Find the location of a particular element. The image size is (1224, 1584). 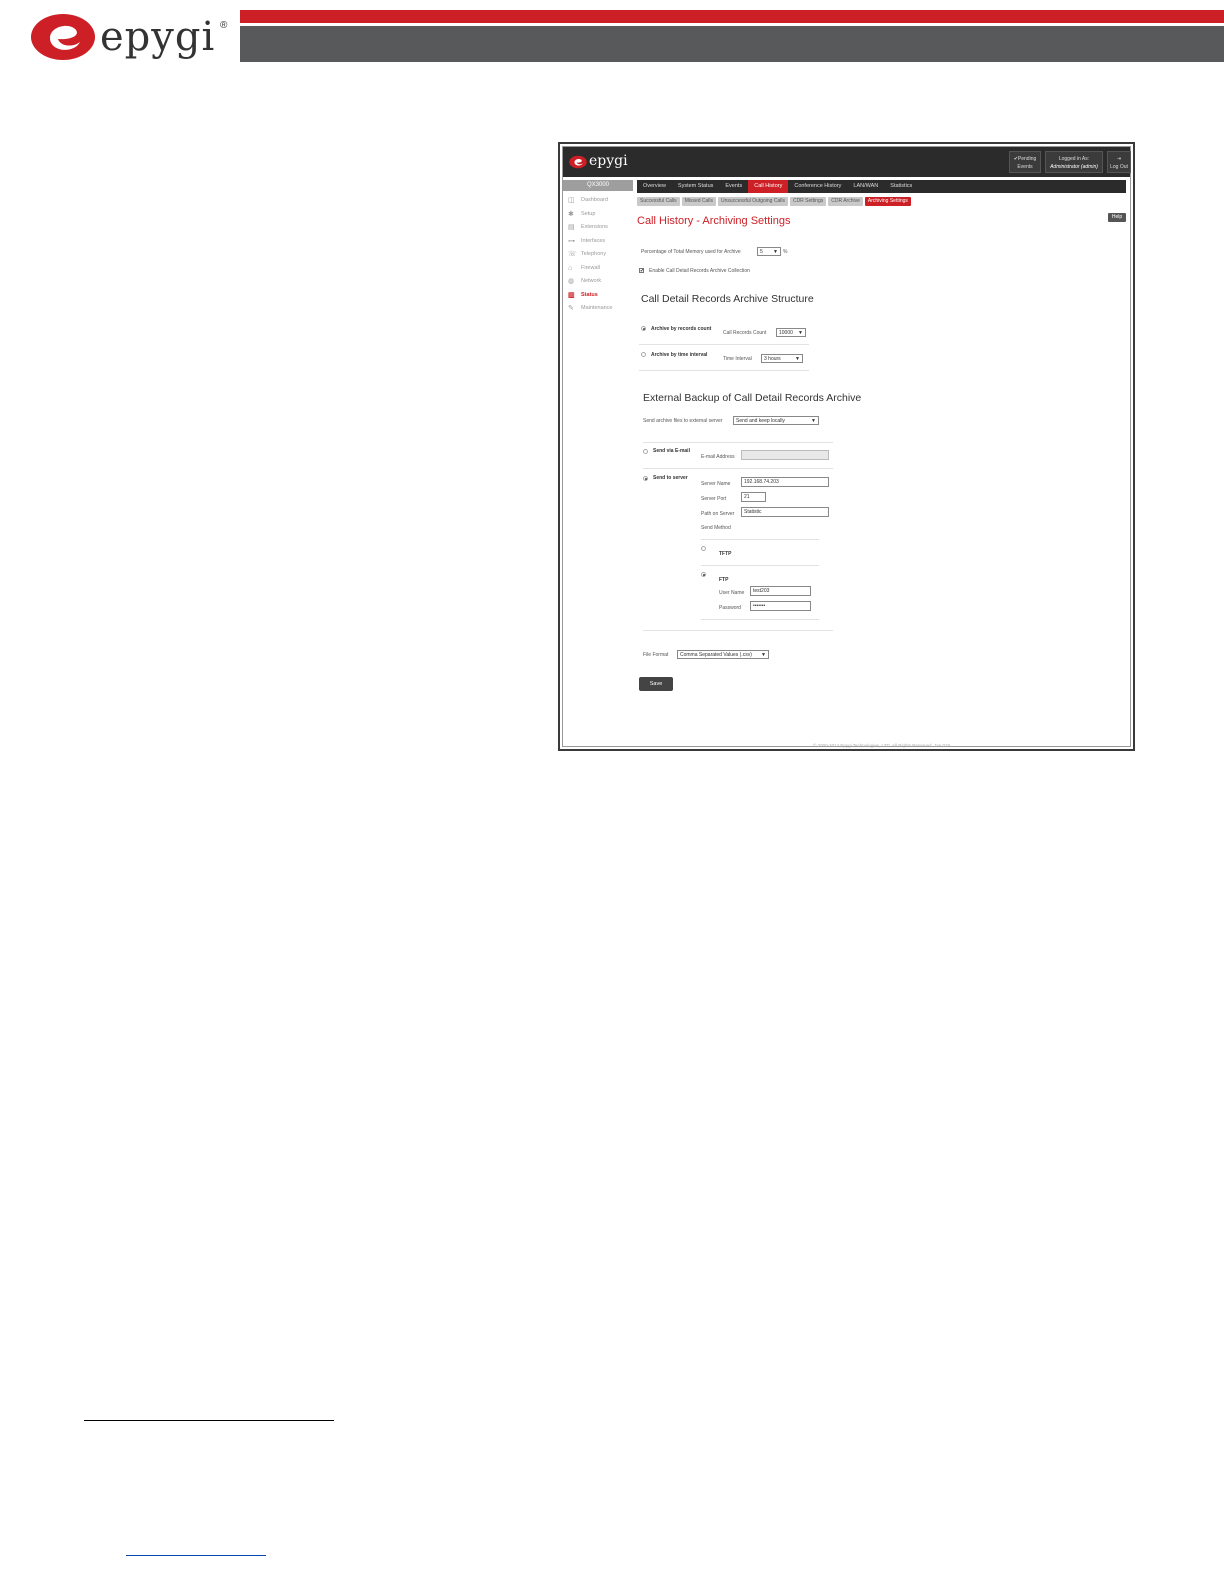

sidebar-item-telephony: ☏ Telephony is located at coordinates (598, 255).